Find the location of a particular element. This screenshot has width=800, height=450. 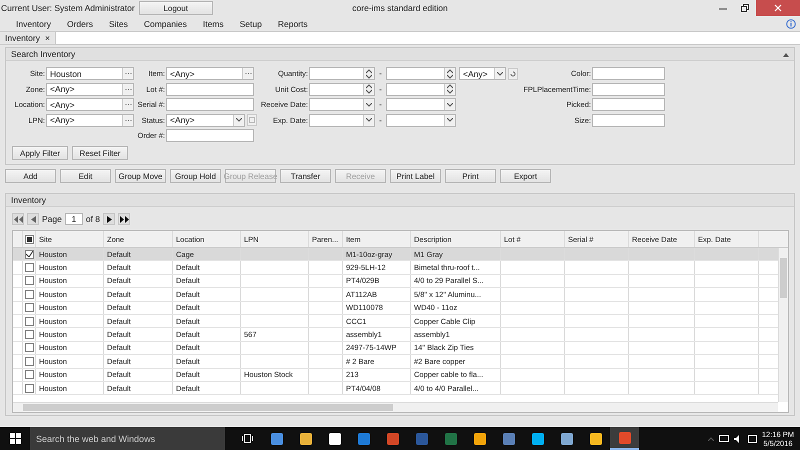

close-icon is located at coordinates (778, 8).